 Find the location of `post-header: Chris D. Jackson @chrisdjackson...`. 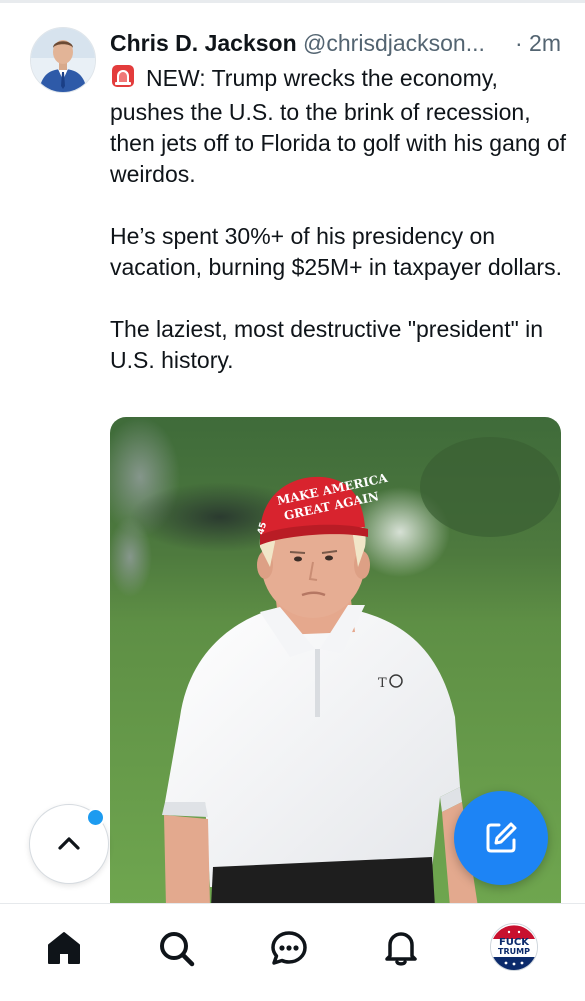

post-header: Chris D. Jackson @chrisdjackson... is located at coordinates (340, 43).